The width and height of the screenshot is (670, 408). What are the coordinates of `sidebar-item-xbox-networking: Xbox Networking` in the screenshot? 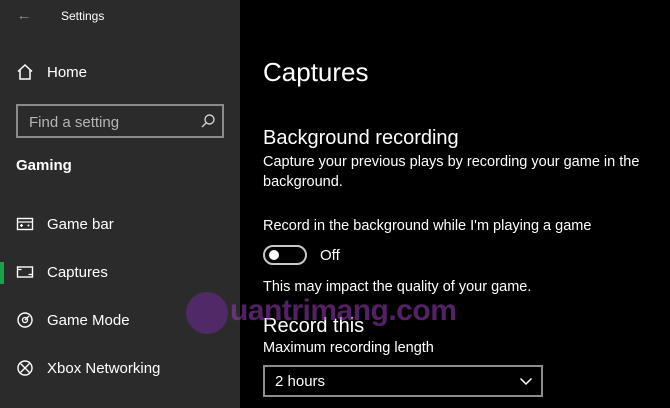 It's located at (120, 369).